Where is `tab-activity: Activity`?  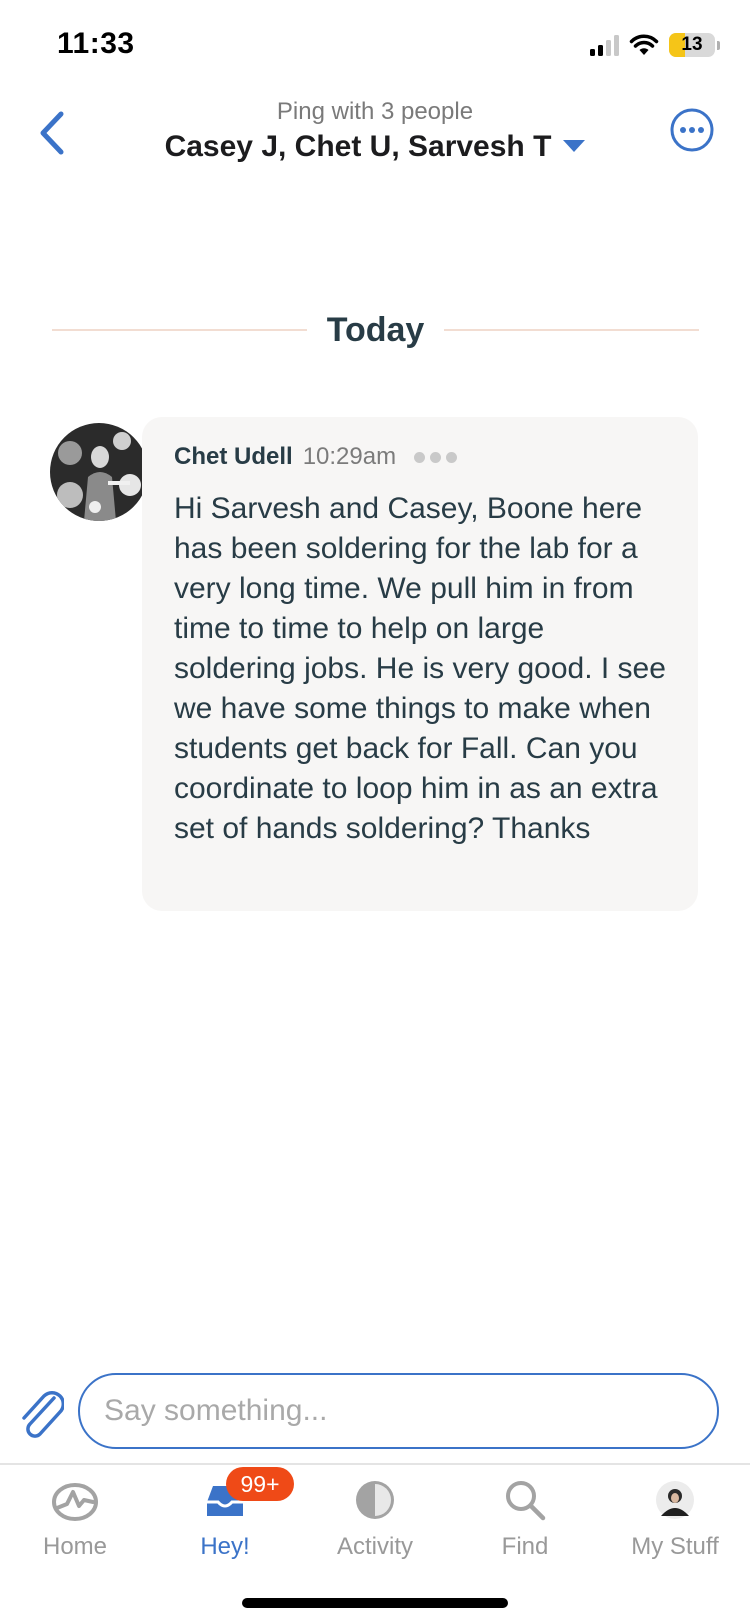
tab-activity: Activity is located at coordinates (375, 1525).